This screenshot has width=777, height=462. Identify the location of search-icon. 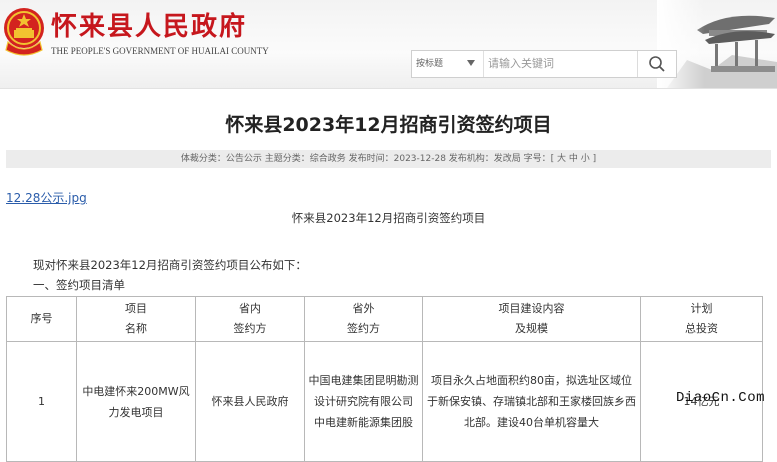
(657, 64).